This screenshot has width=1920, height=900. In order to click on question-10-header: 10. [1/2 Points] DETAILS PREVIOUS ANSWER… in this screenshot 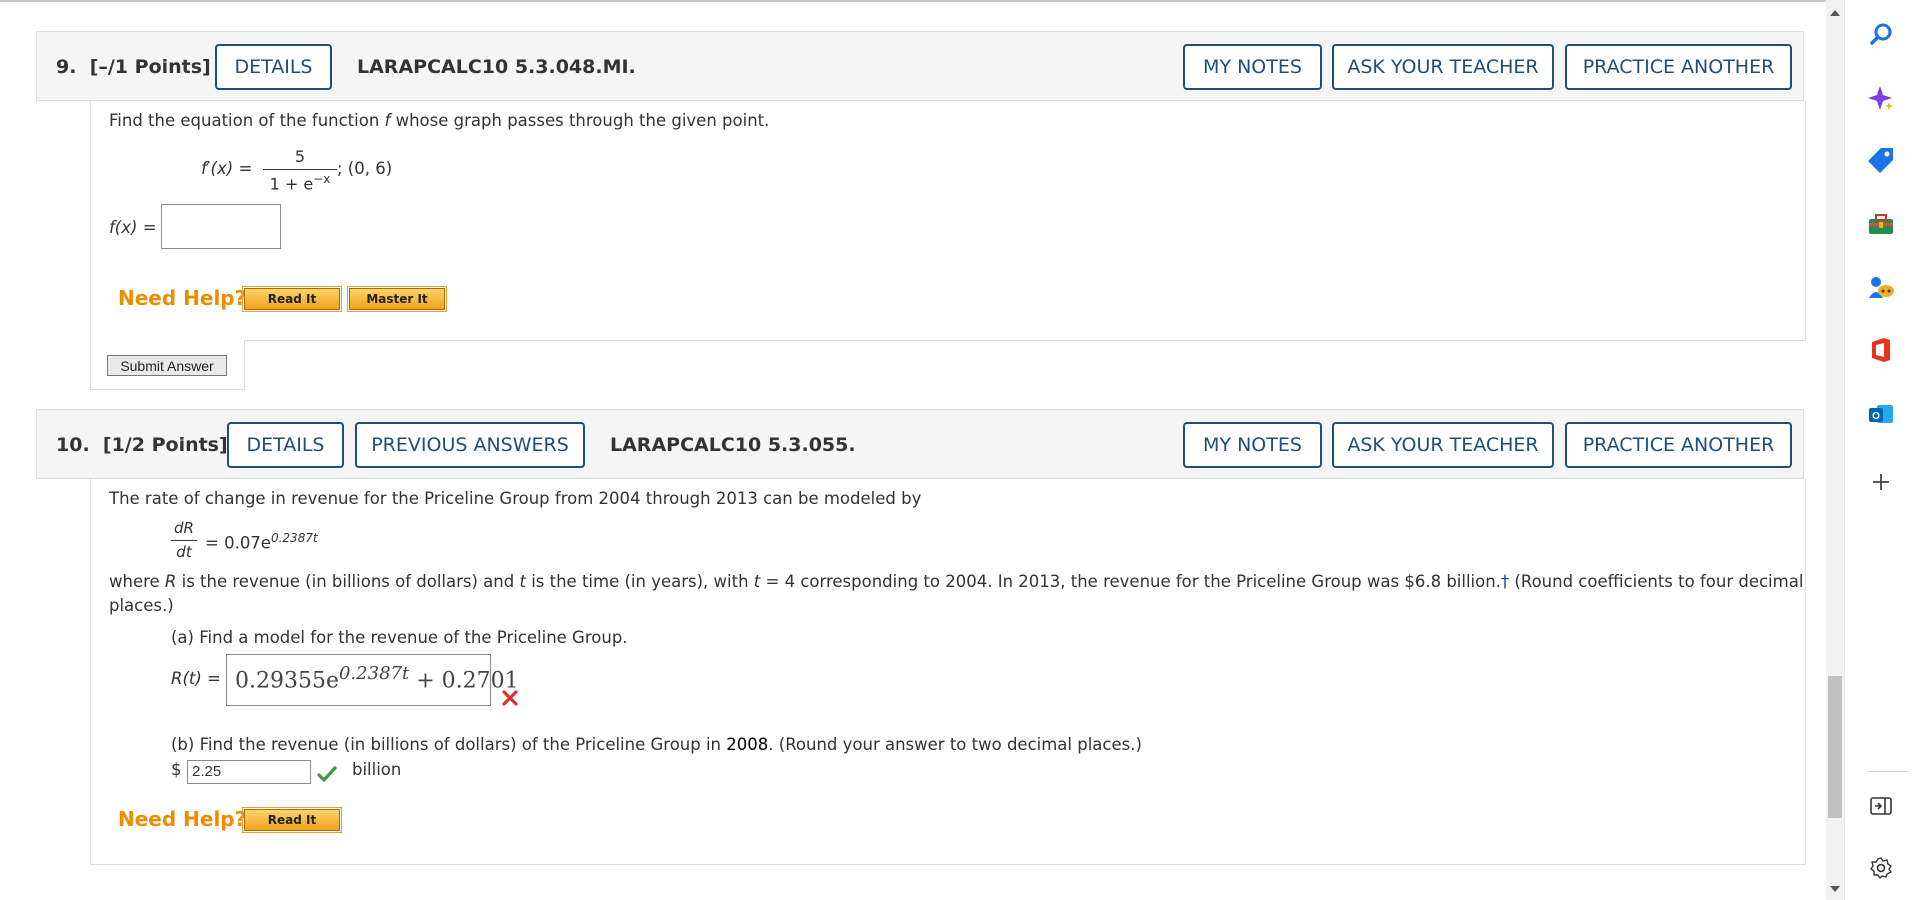, I will do `click(920, 444)`.